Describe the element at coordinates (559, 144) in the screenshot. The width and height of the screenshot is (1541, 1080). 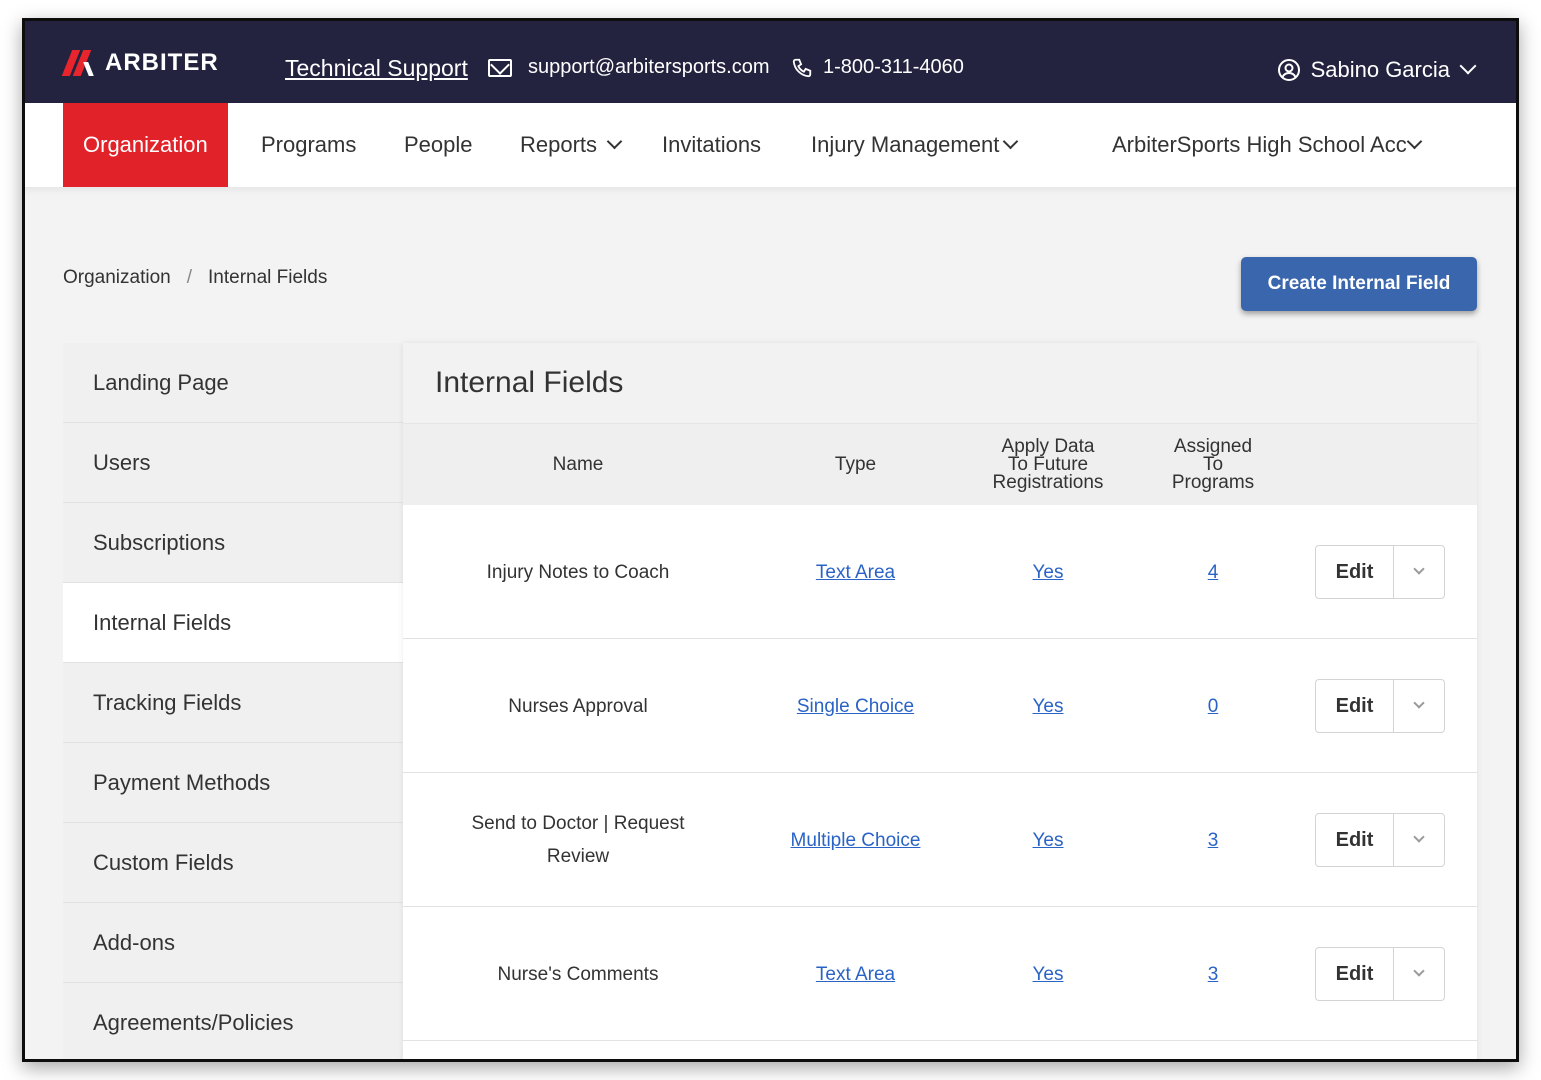
I see `nav-item-label: Reports` at that location.